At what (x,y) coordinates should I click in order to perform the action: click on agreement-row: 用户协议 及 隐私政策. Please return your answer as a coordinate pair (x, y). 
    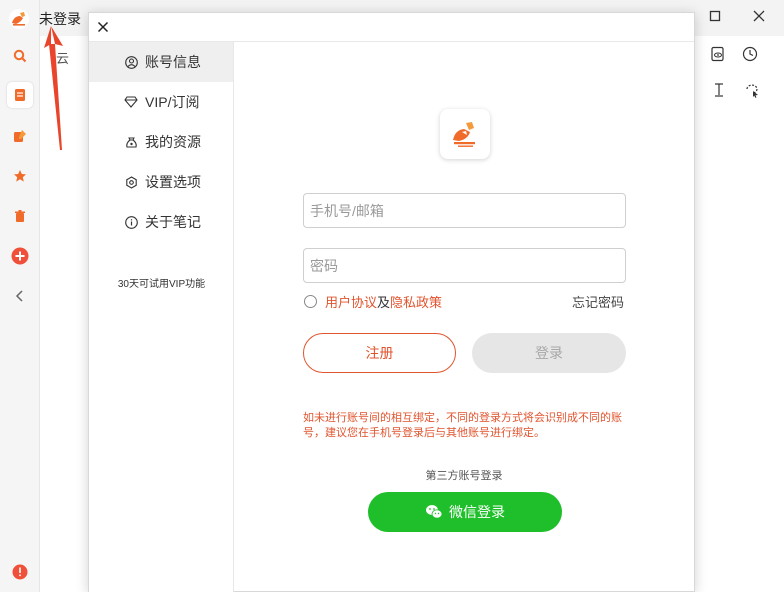
    Looking at the image, I should click on (373, 301).